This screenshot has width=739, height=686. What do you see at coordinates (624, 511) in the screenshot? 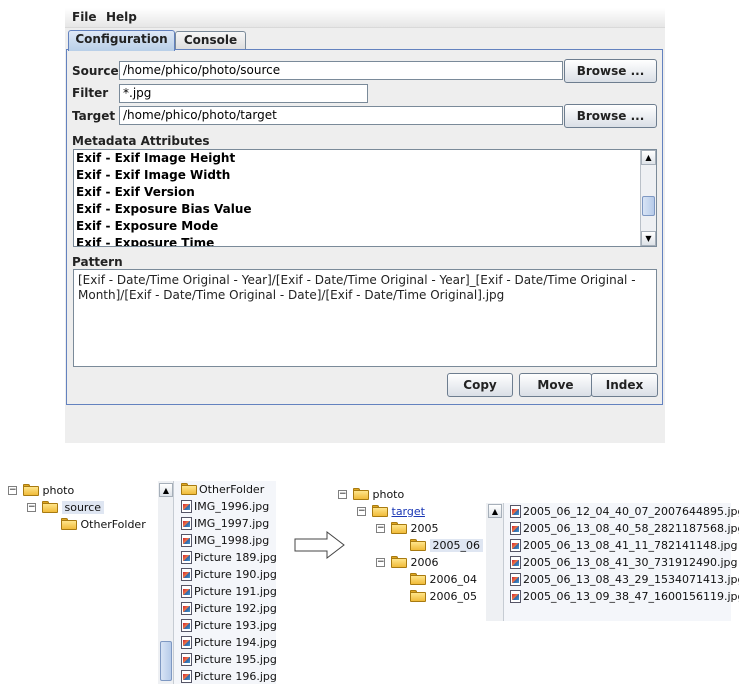
I see `list-item: 2005_06_12_04_40_07_2007644895.jpg` at bounding box center [624, 511].